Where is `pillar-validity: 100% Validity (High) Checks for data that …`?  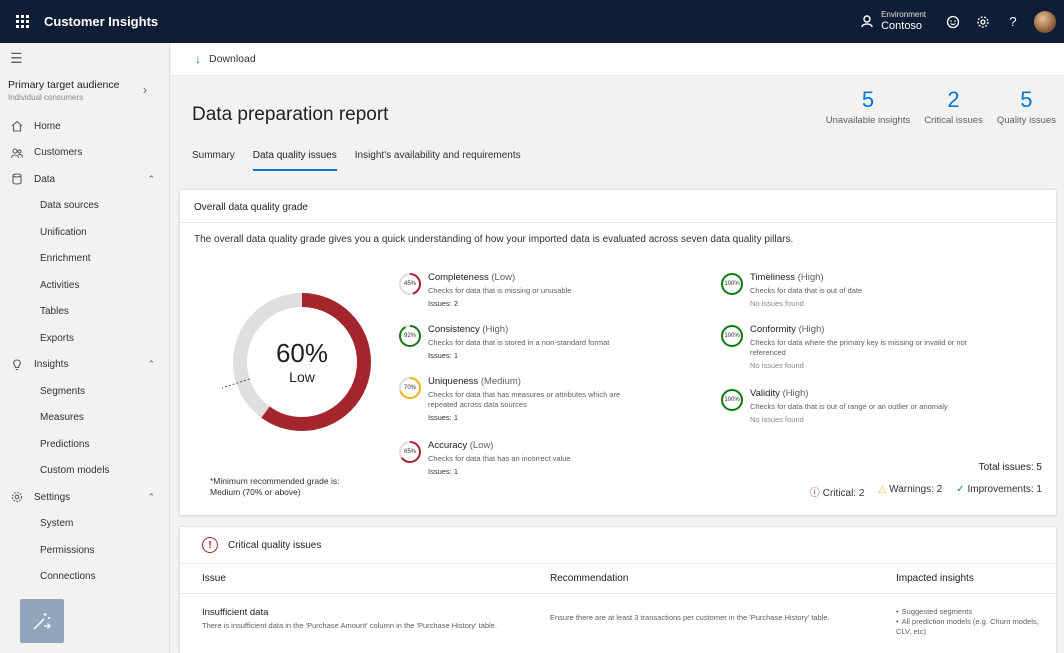
pillar-validity: 100% Validity (High) Checks for data that … is located at coordinates (860, 406).